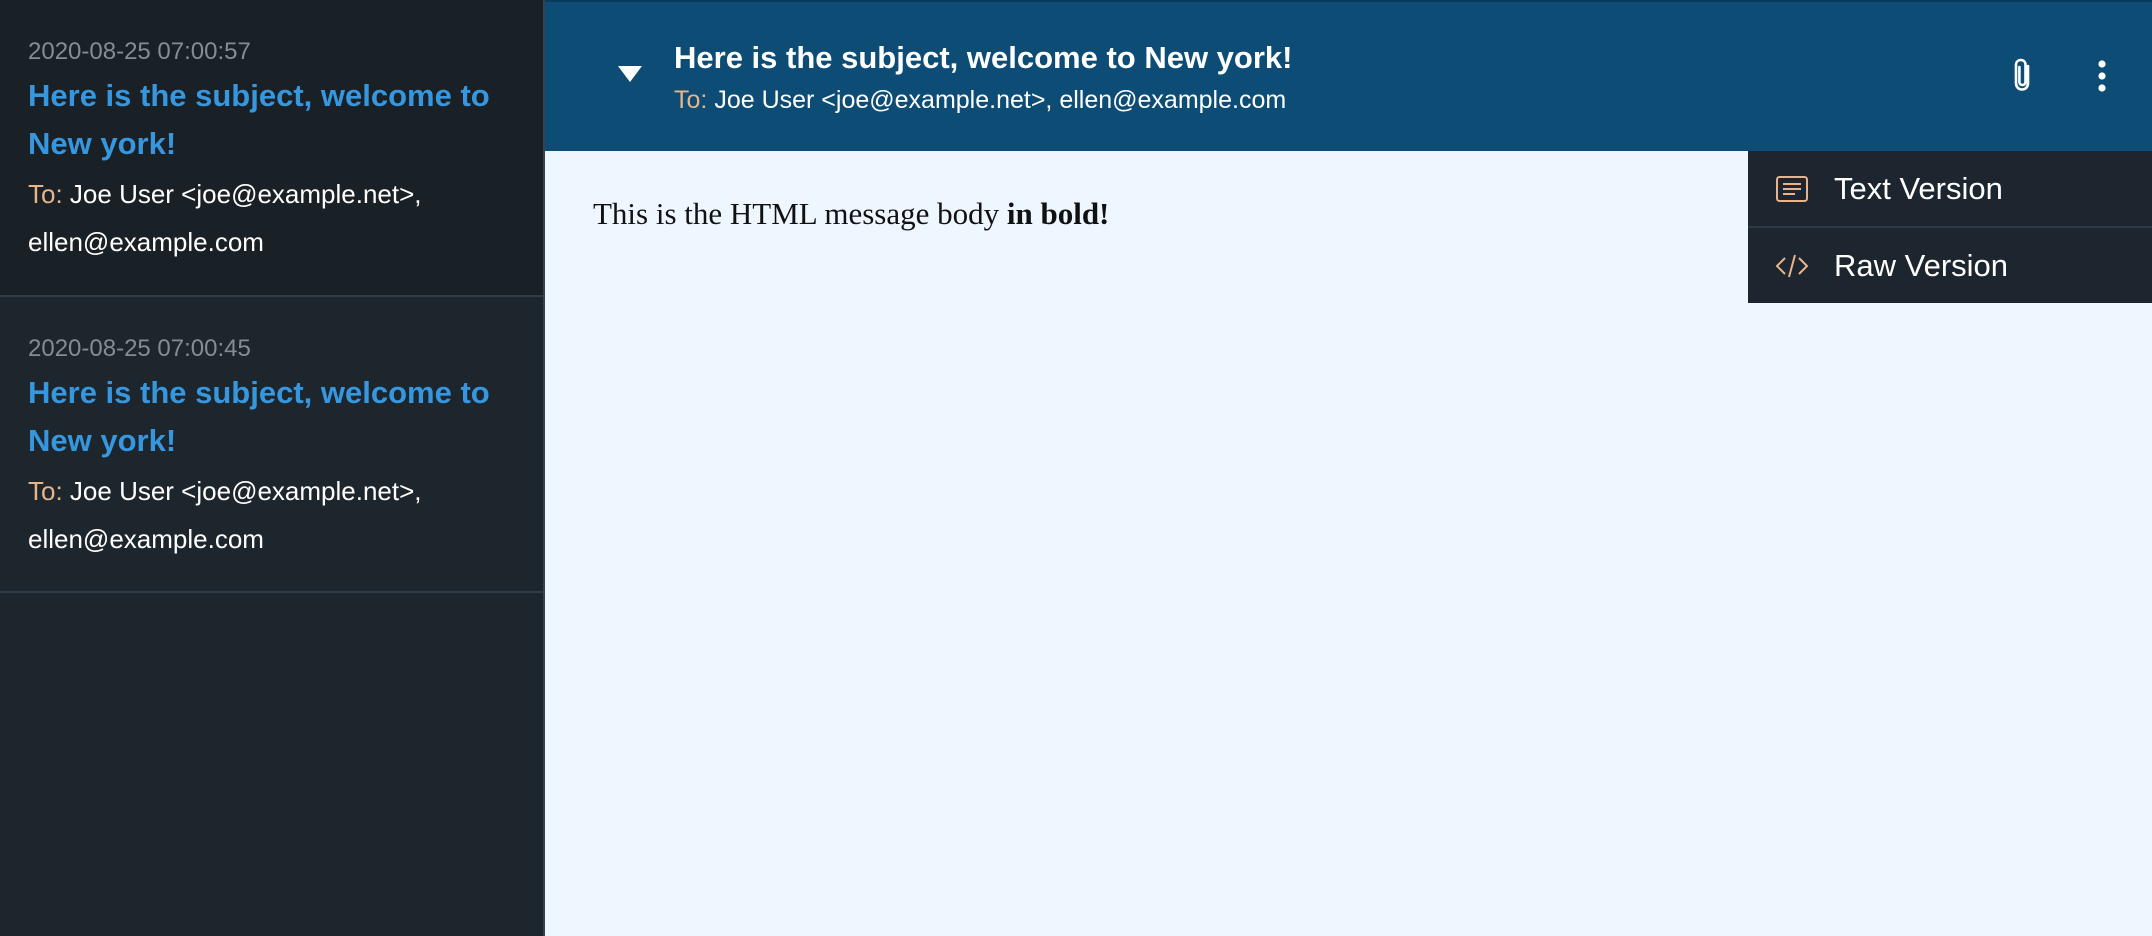 The height and width of the screenshot is (936, 2152). I want to click on menu-item-label: Raw Version, so click(1921, 265).